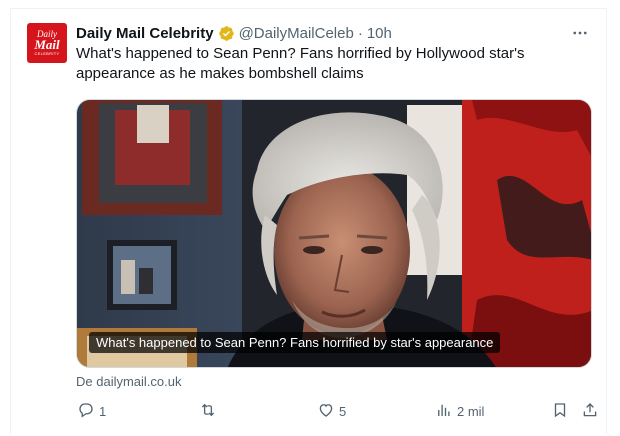 The height and width of the screenshot is (436, 620). I want to click on like-count: 5, so click(343, 411).